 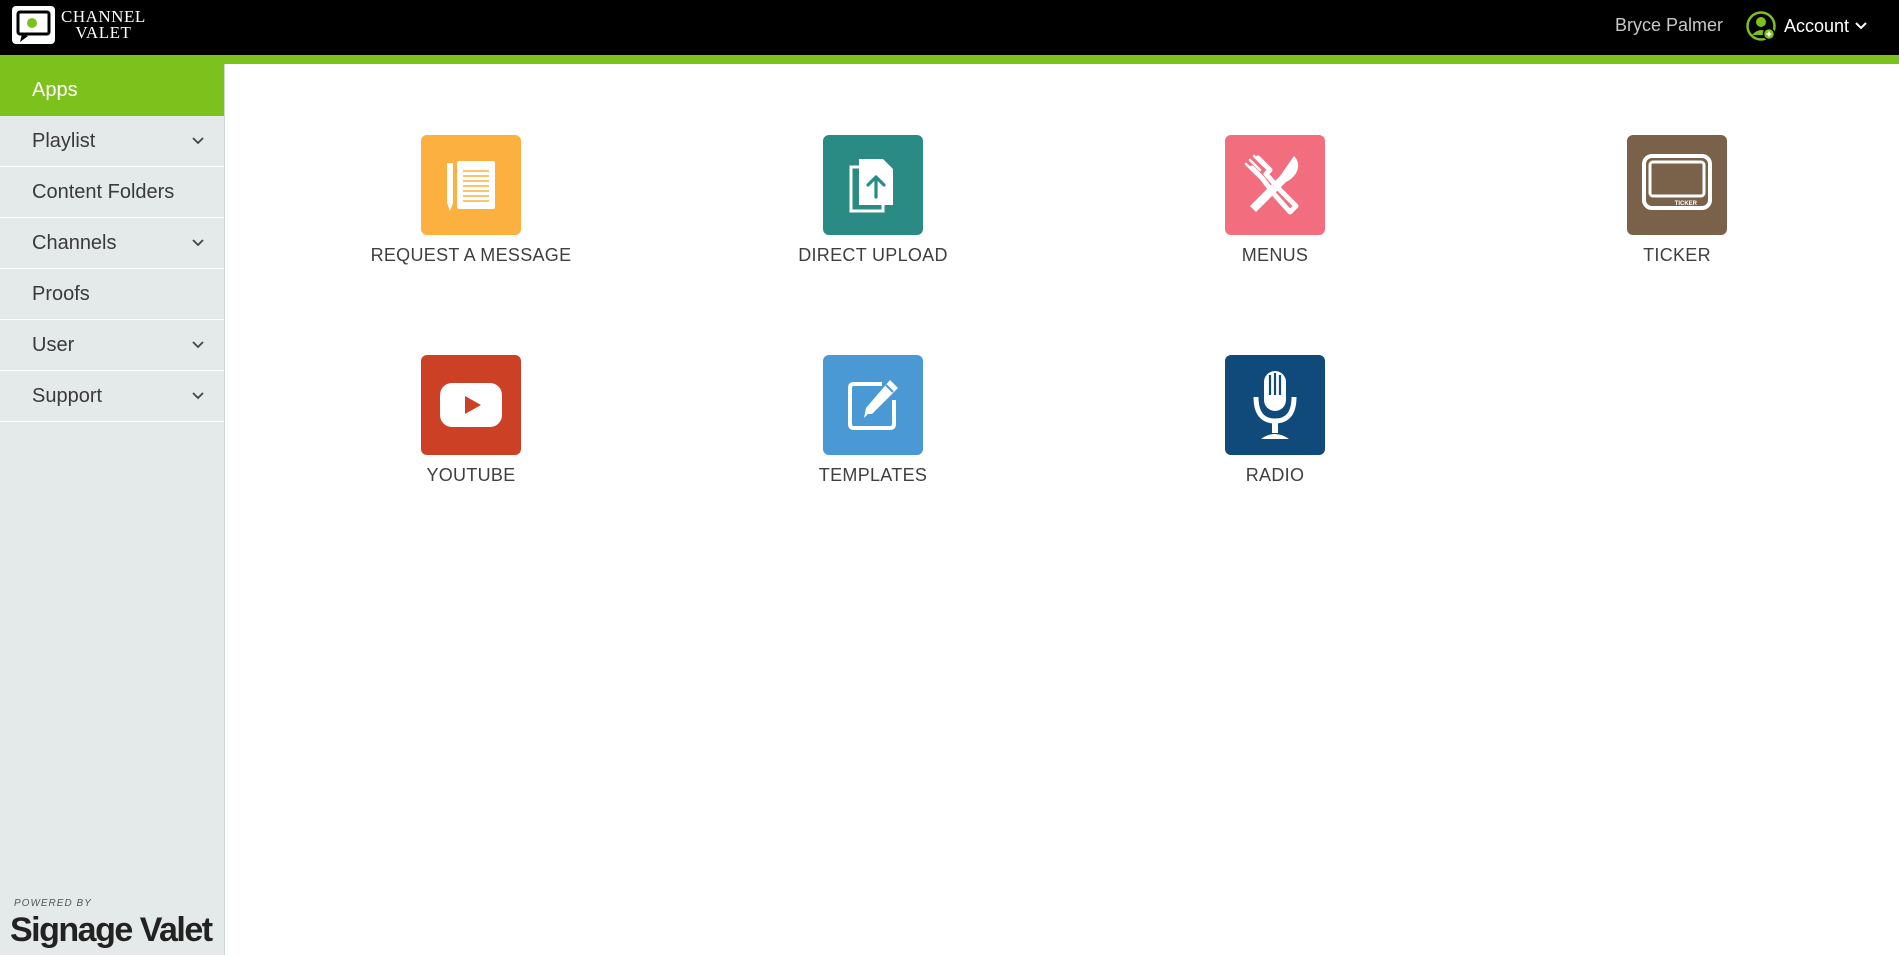 What do you see at coordinates (873, 405) in the screenshot?
I see `edit-pencil-icon` at bounding box center [873, 405].